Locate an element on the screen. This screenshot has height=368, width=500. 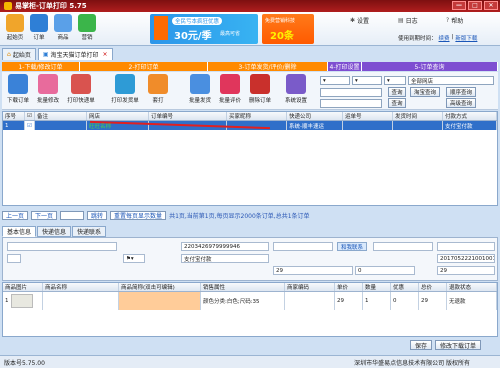
log-link: ▤ 日志 is located at coordinates (408, 20).